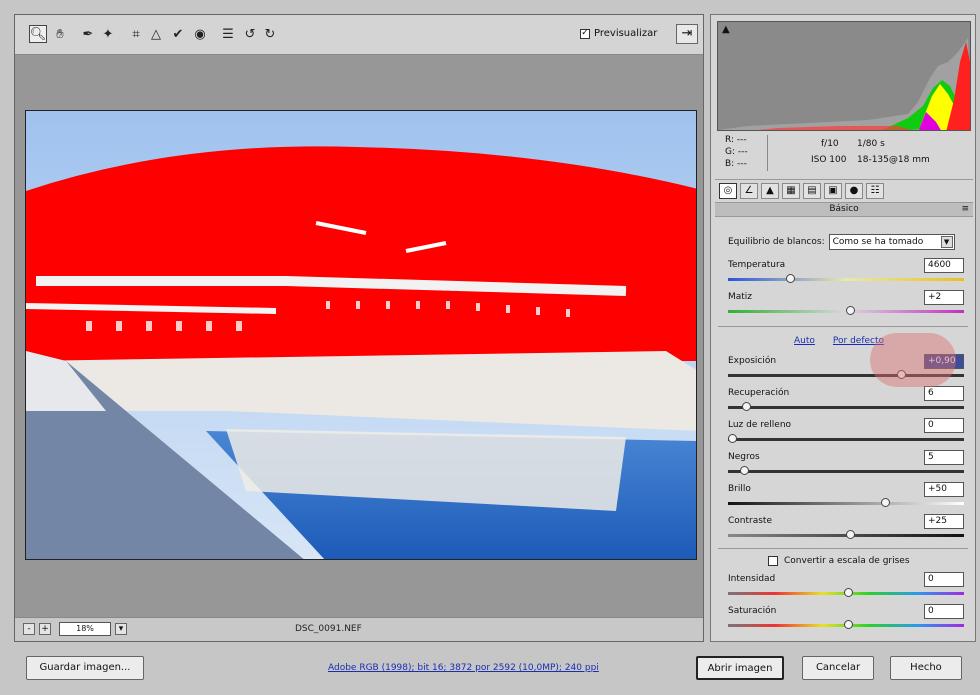 This screenshot has width=980, height=695. I want to click on preferences-icon: ☰, so click(228, 34).